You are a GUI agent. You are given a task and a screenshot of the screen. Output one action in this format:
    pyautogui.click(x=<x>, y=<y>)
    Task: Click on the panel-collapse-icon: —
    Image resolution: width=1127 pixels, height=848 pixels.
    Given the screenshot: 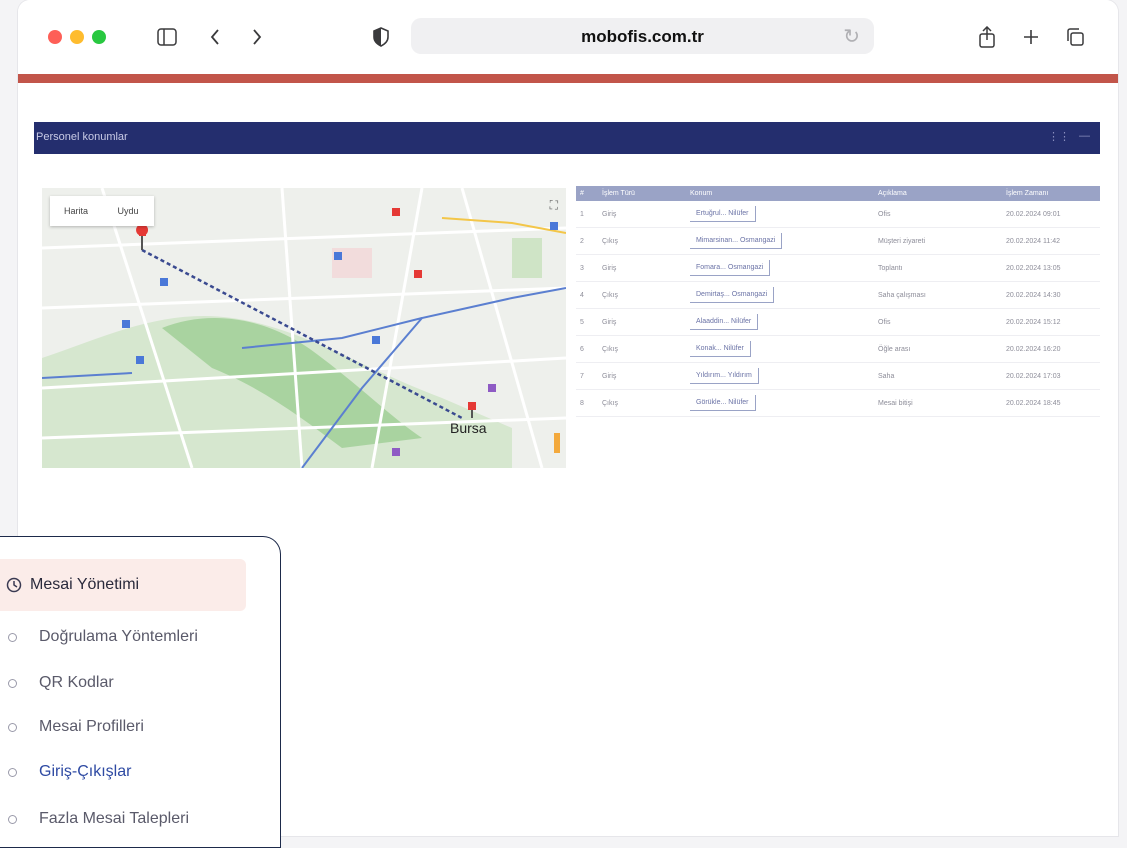 What is the action you would take?
    pyautogui.click(x=1084, y=136)
    